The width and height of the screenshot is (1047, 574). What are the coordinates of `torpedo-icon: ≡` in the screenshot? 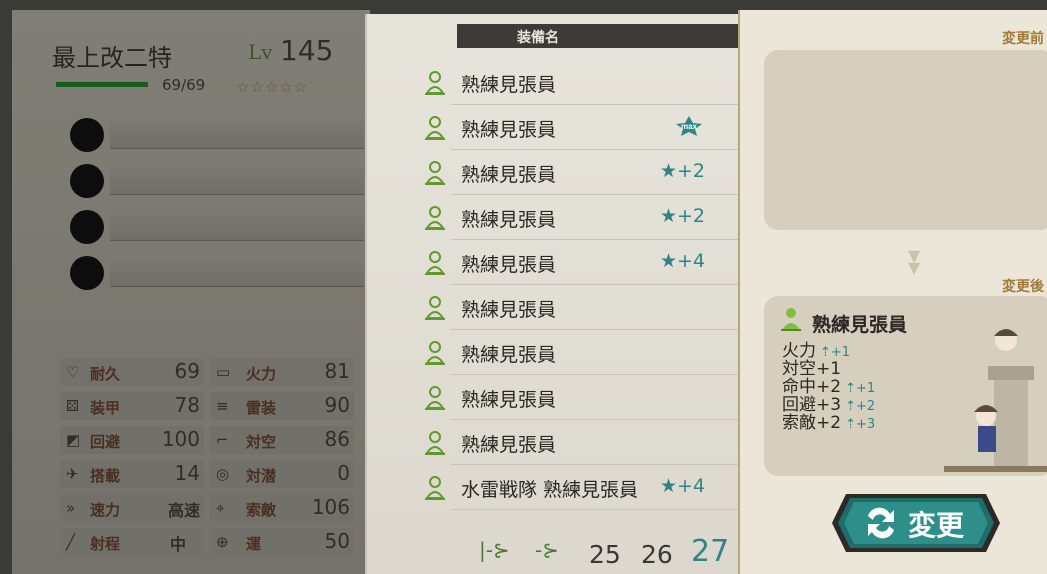 It's located at (222, 406).